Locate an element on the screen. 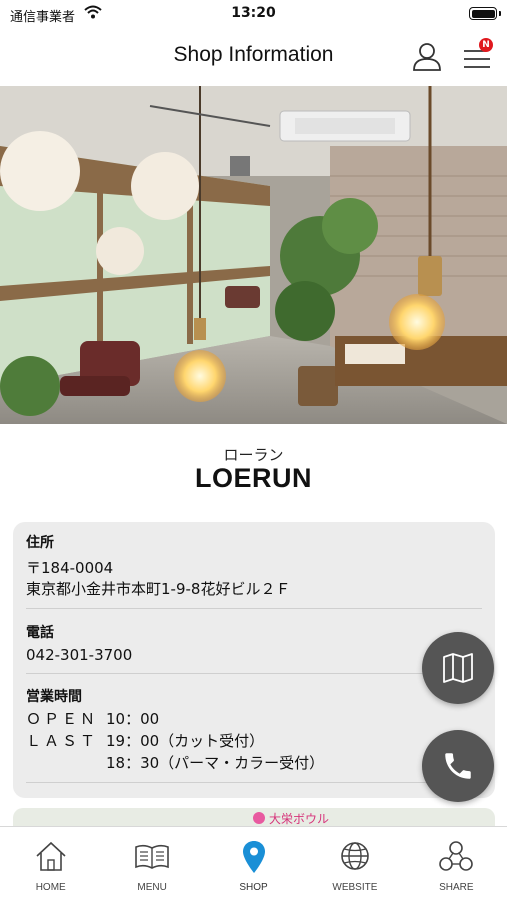  tab-share: SHARE is located at coordinates (456, 863).